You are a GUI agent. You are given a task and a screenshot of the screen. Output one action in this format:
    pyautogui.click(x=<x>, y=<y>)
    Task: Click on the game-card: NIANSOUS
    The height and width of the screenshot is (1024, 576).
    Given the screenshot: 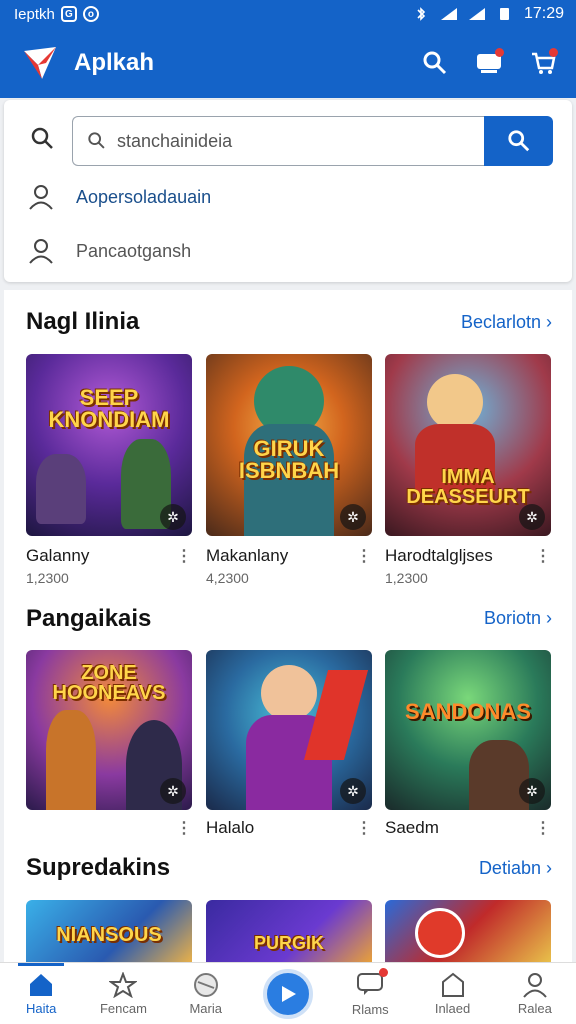 What is the action you would take?
    pyautogui.click(x=109, y=931)
    